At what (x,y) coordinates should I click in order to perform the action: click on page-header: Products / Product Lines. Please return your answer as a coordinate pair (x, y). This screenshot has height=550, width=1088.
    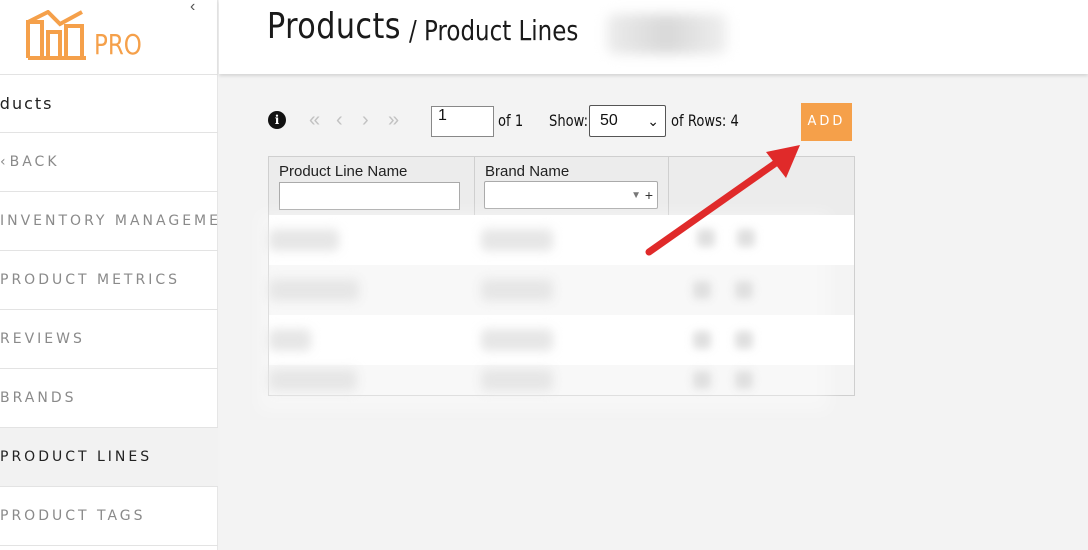
    Looking at the image, I should click on (653, 37).